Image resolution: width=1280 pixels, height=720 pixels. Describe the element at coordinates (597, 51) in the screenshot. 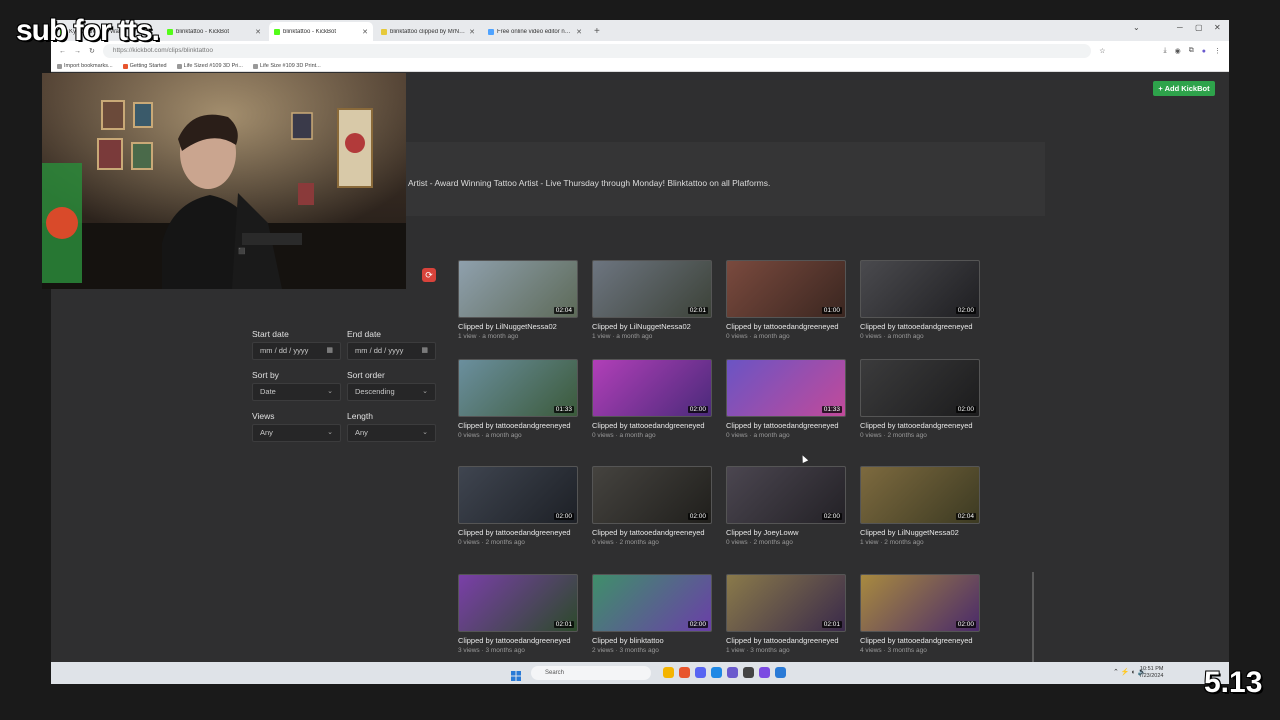

I see `url-input: https://kickbot.com/clips/blinktattoo` at that location.